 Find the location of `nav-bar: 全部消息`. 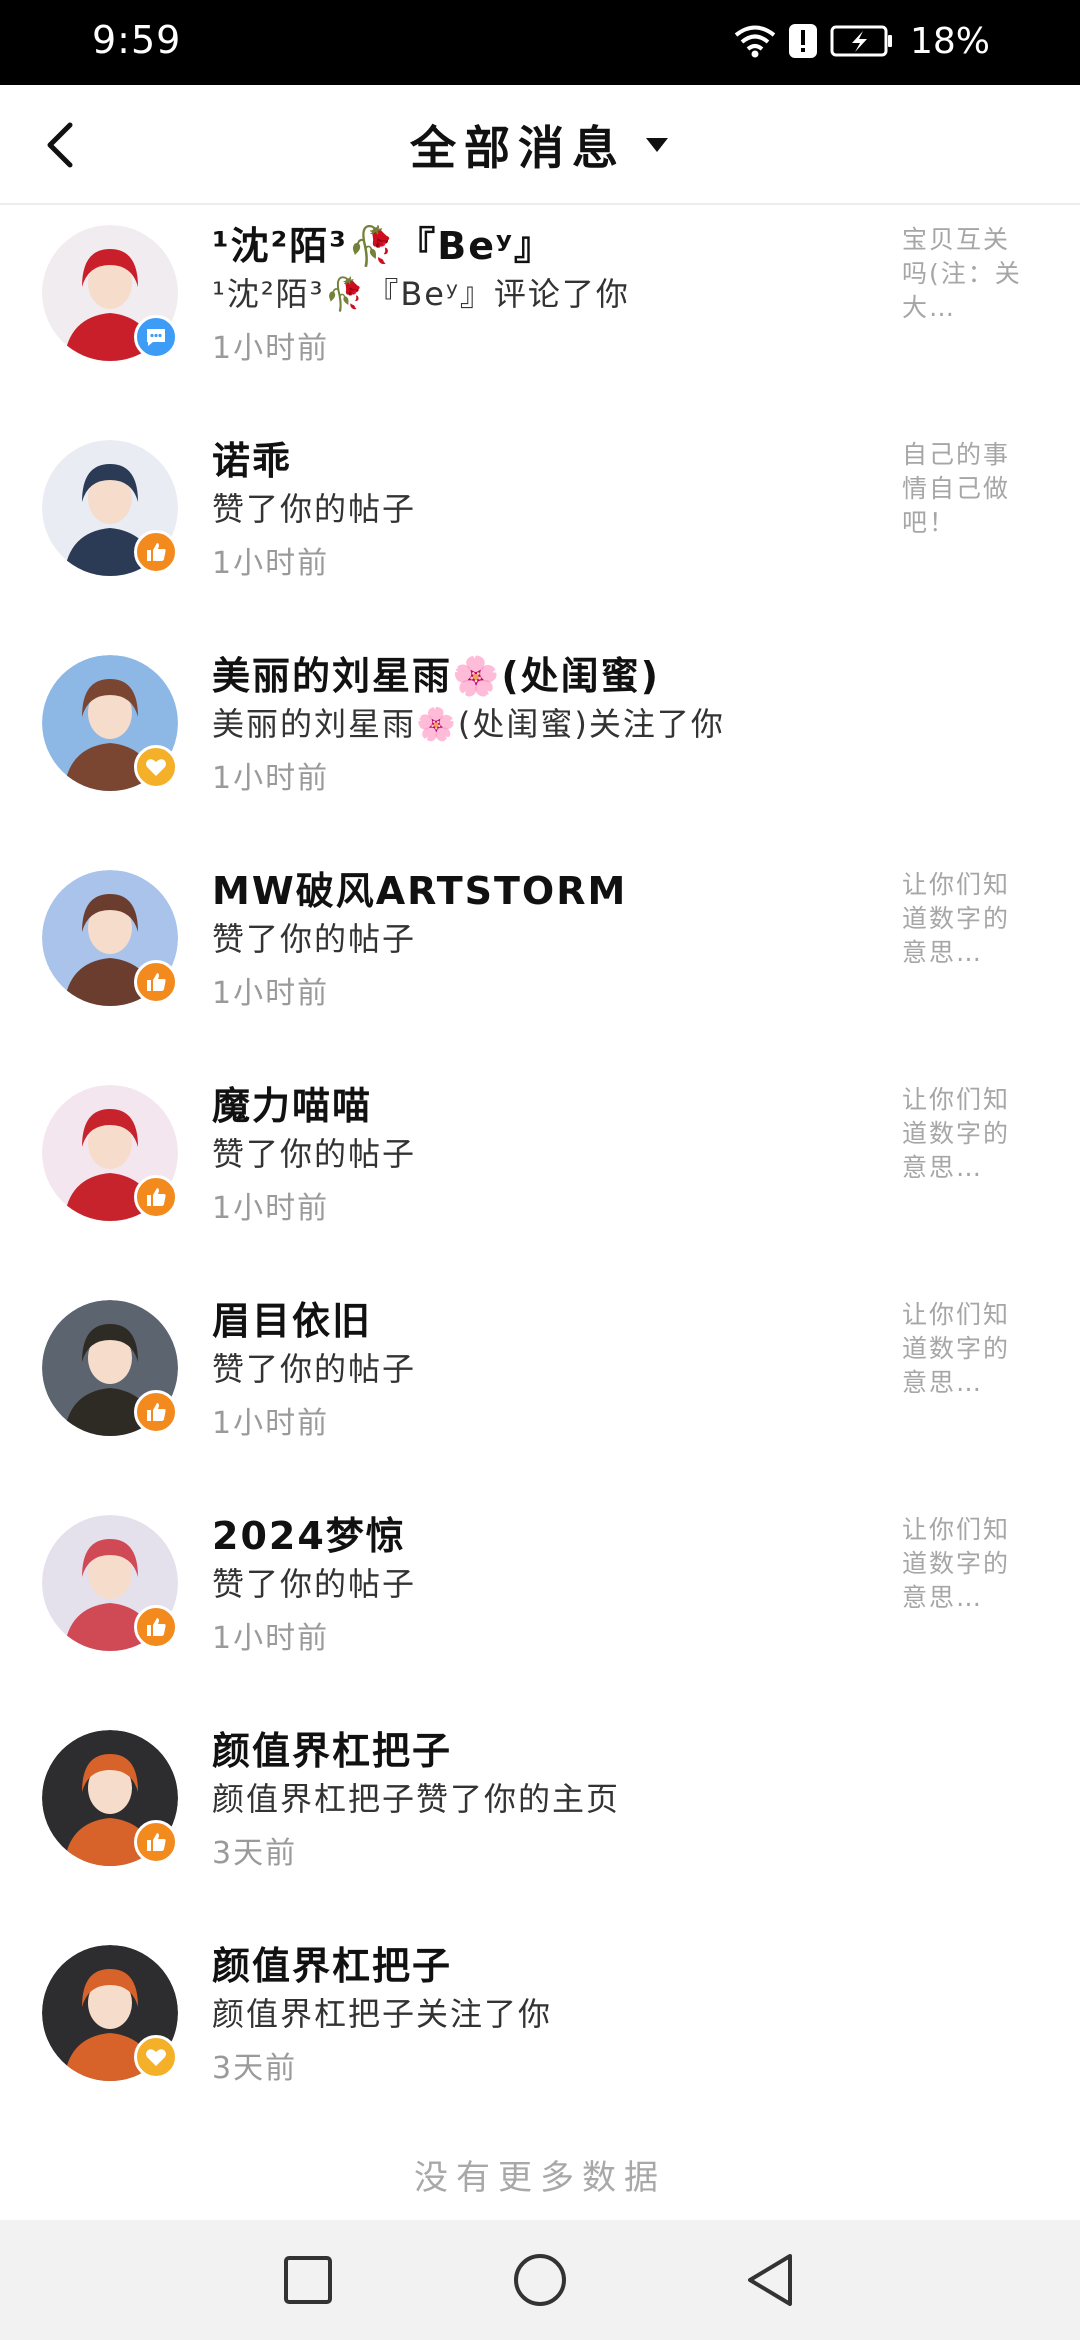

nav-bar: 全部消息 is located at coordinates (540, 145).